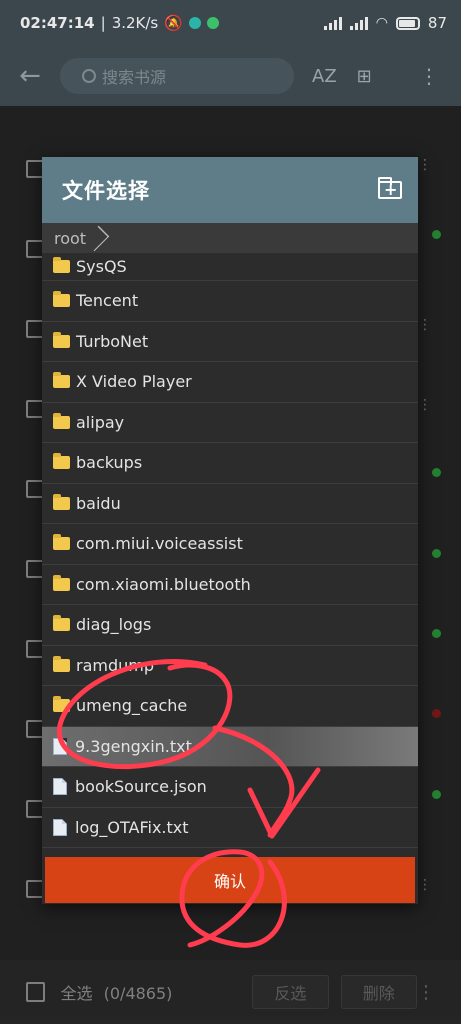 The height and width of the screenshot is (1024, 461). Describe the element at coordinates (100, 422) in the screenshot. I see `folder-name: alipay` at that location.